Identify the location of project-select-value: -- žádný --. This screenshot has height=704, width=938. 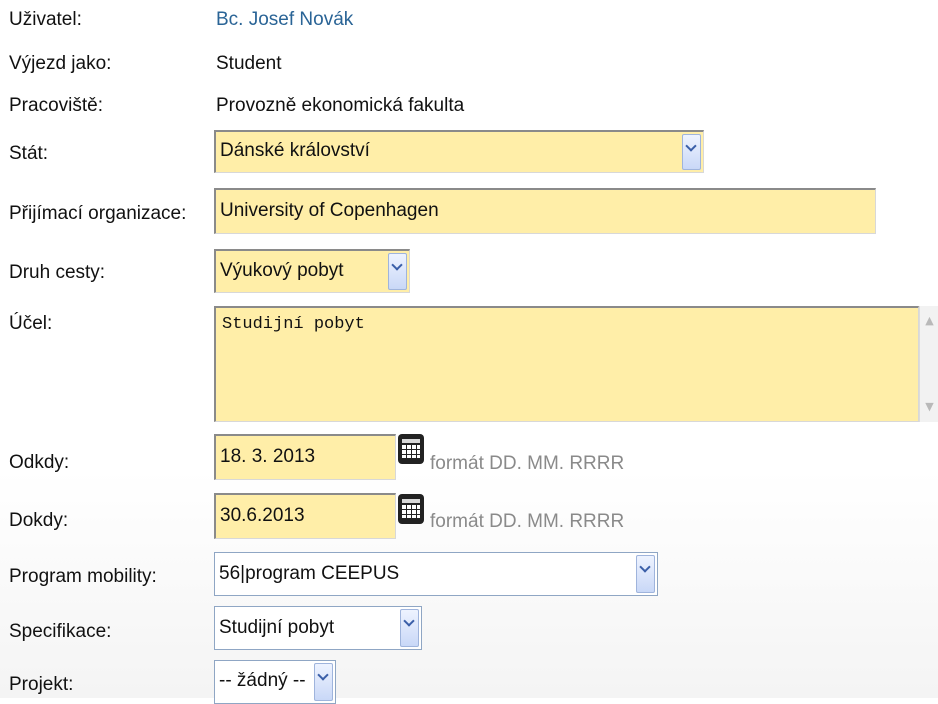
(262, 680).